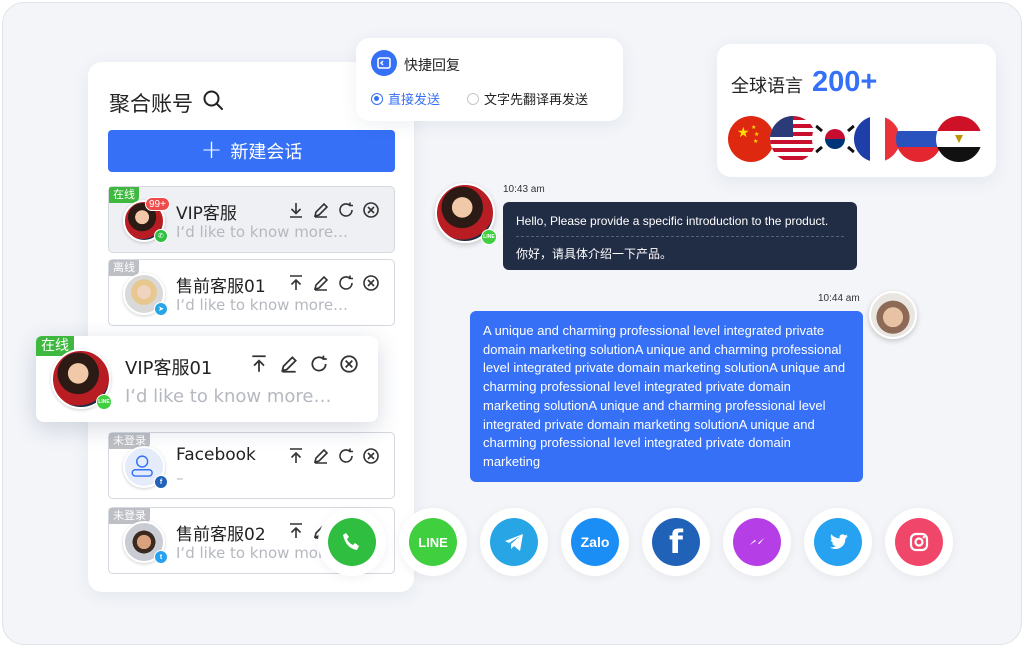  What do you see at coordinates (157, 204) in the screenshot?
I see `unread-count-badge: 99+` at bounding box center [157, 204].